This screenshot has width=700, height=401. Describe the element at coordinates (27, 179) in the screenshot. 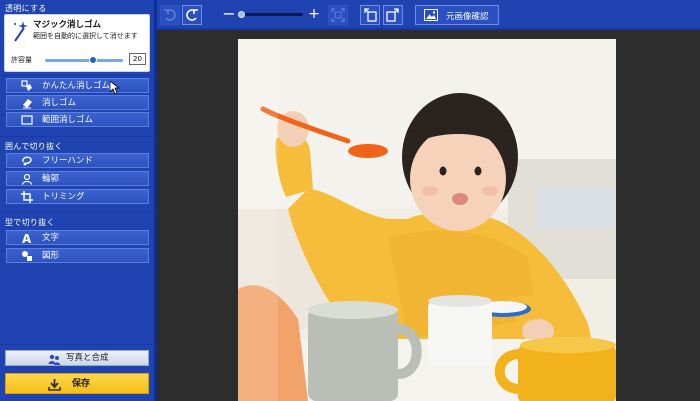

I see `person-outline-icon` at that location.